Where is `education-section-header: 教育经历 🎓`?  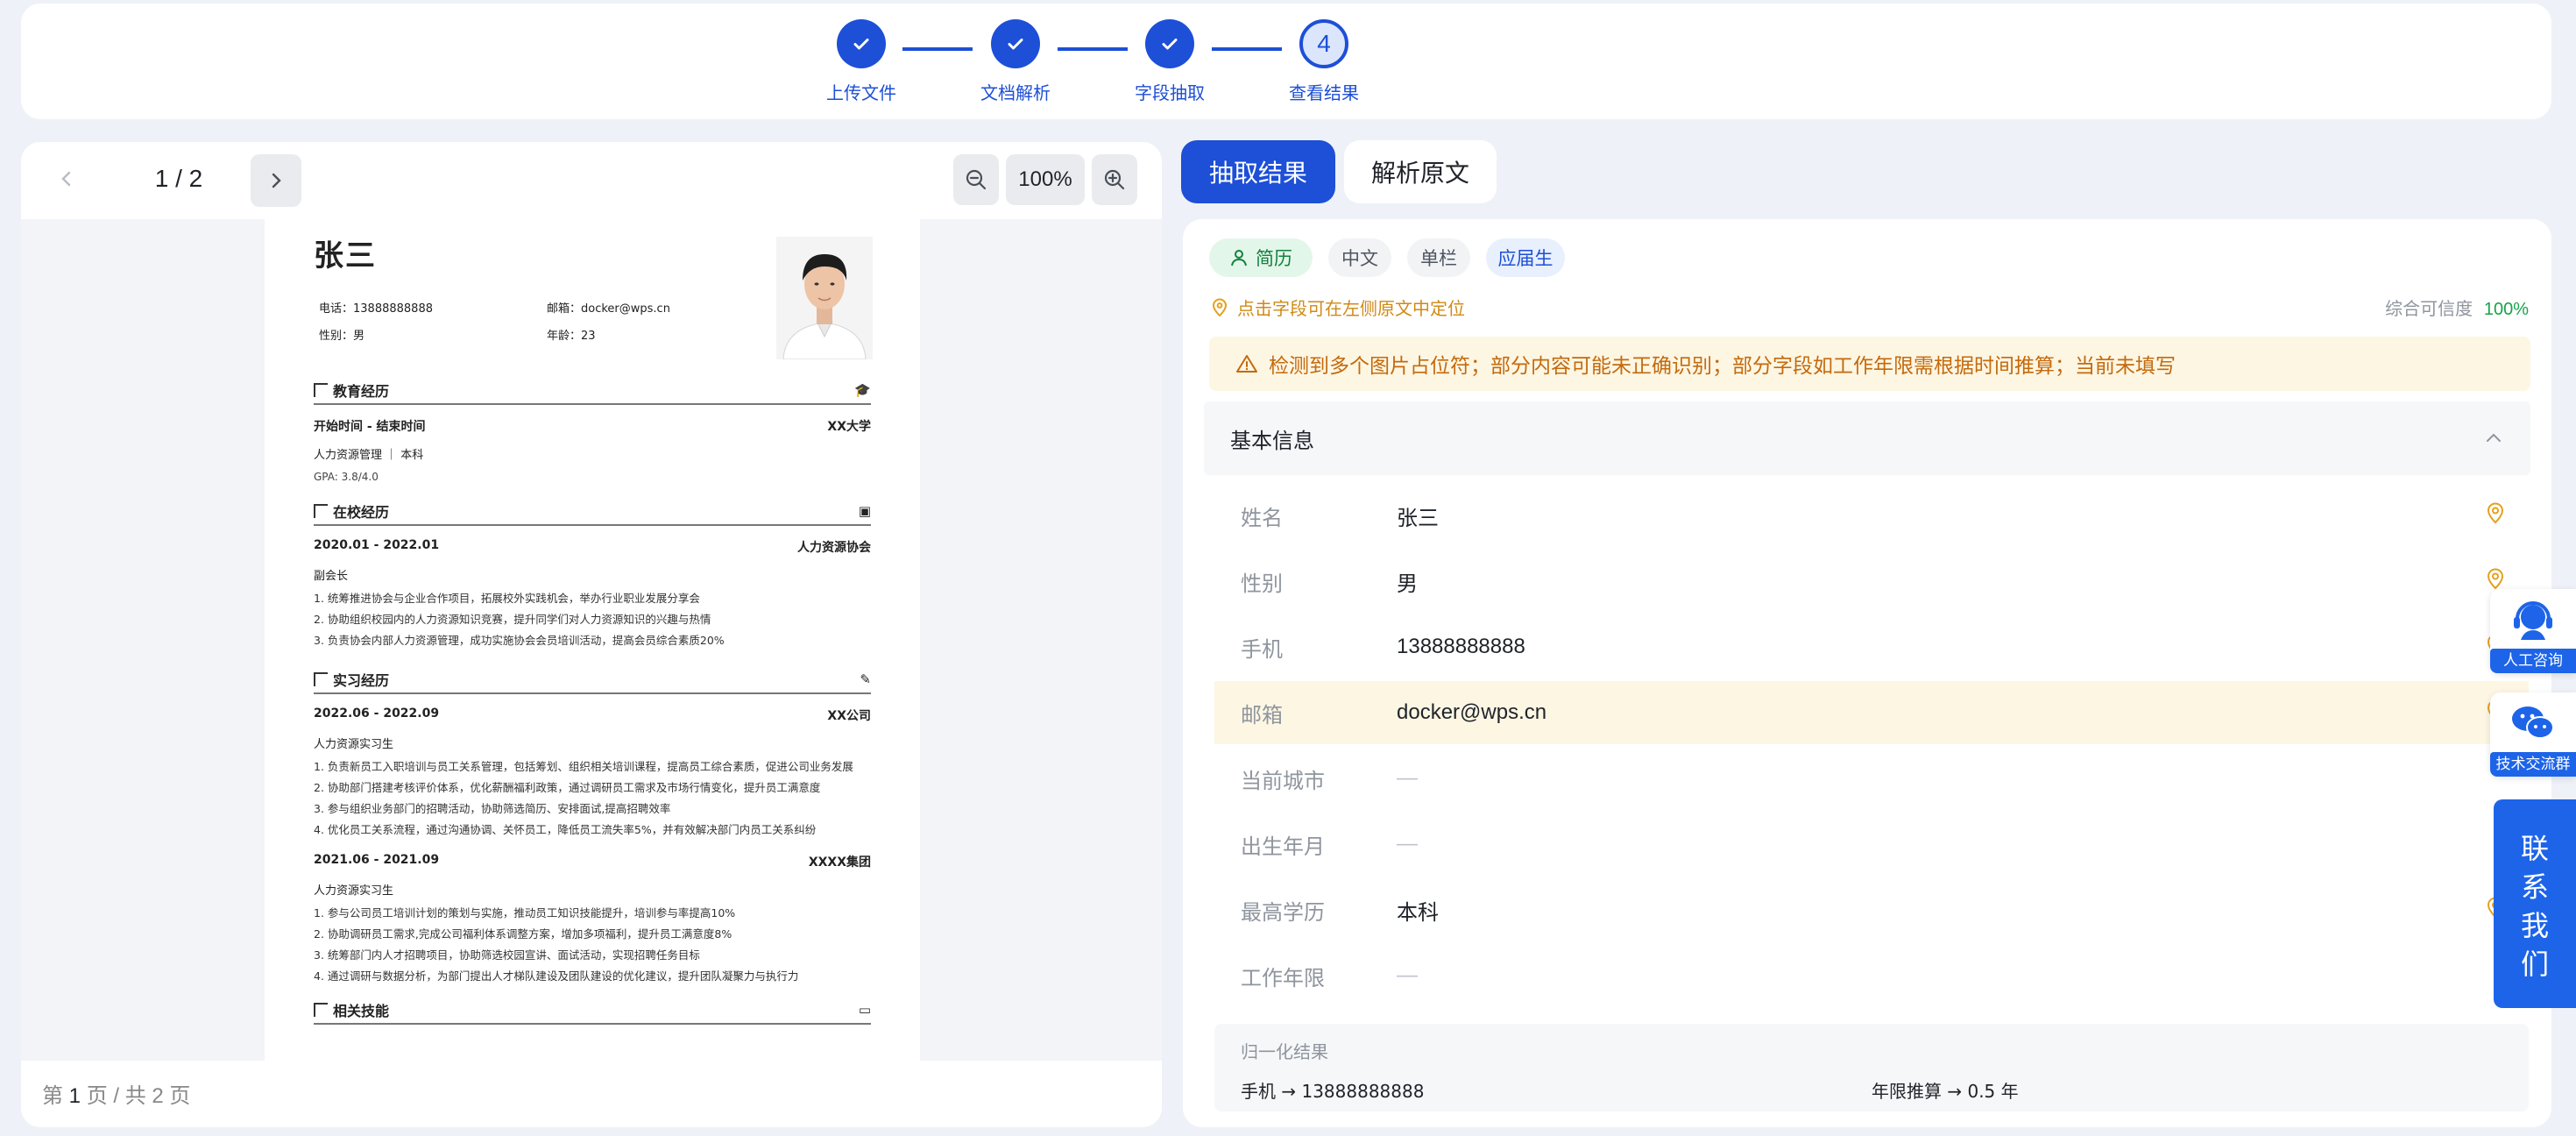
education-section-header: 教育经历 🎓 is located at coordinates (592, 392).